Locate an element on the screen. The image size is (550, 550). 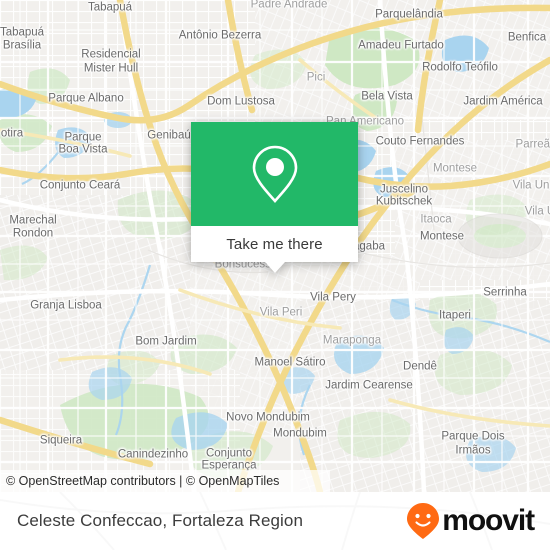
popup-image is located at coordinates (274, 174).